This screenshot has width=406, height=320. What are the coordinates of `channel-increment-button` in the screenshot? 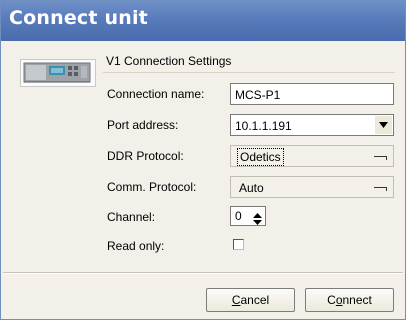 It's located at (257, 213).